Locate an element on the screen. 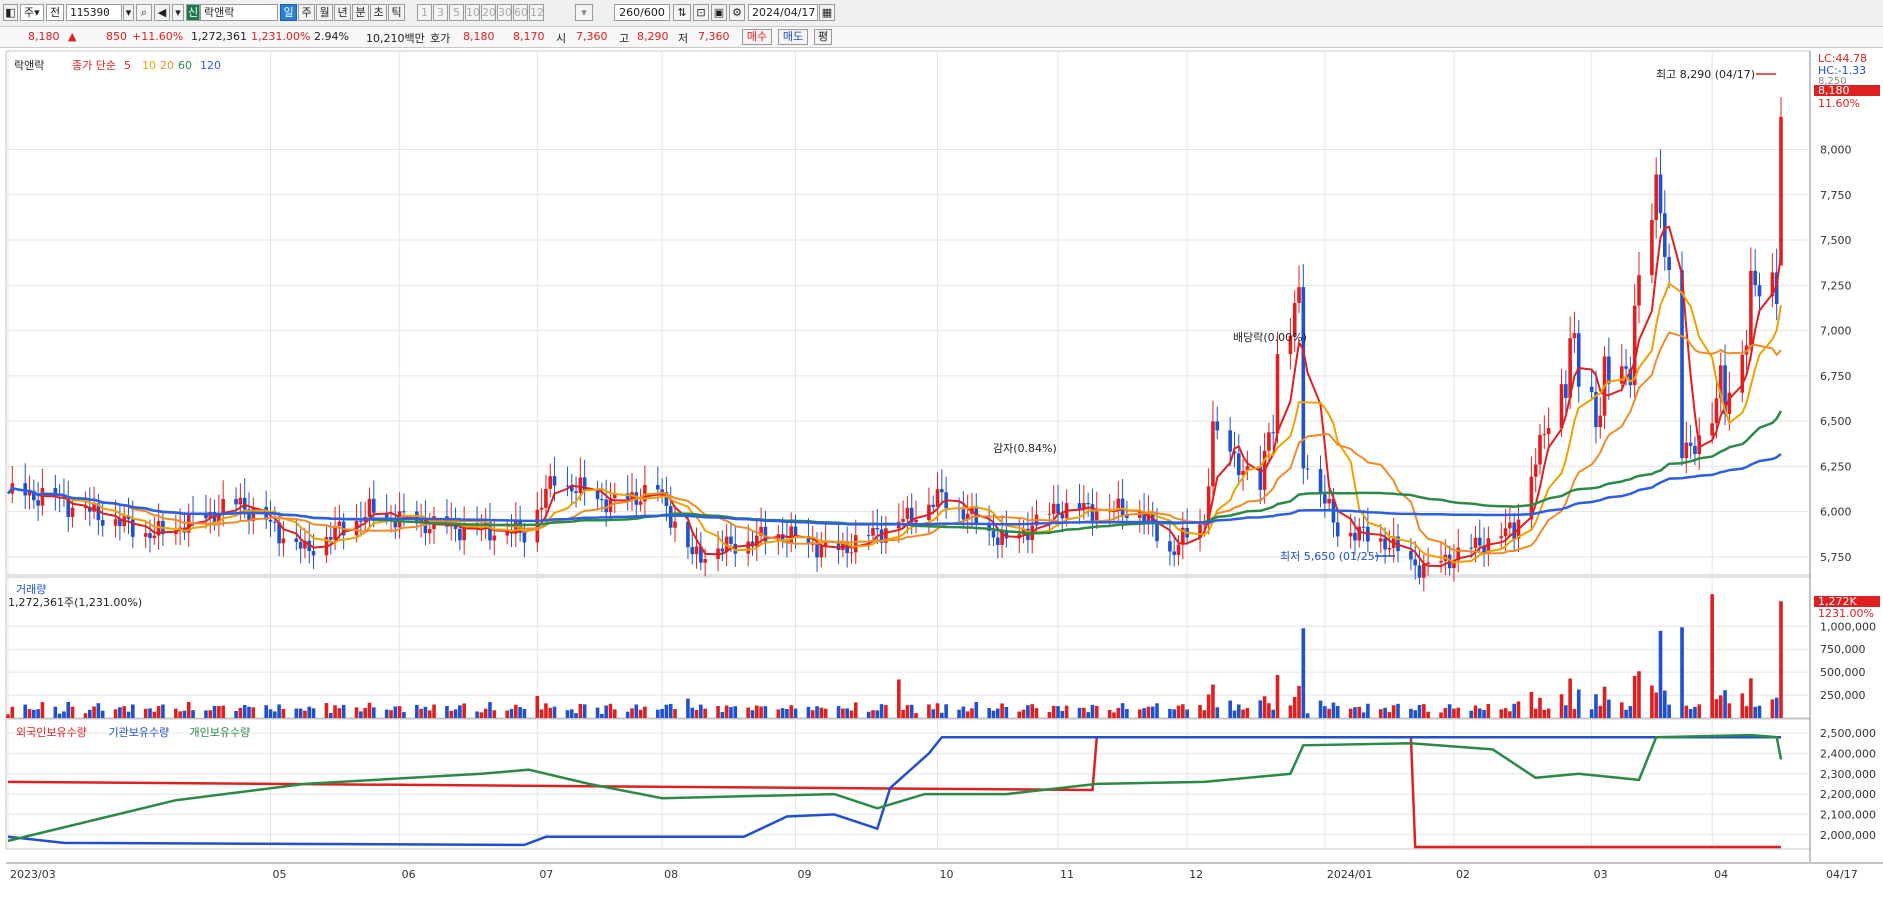 This screenshot has height=904, width=1883. period-button: 일 is located at coordinates (288, 12).